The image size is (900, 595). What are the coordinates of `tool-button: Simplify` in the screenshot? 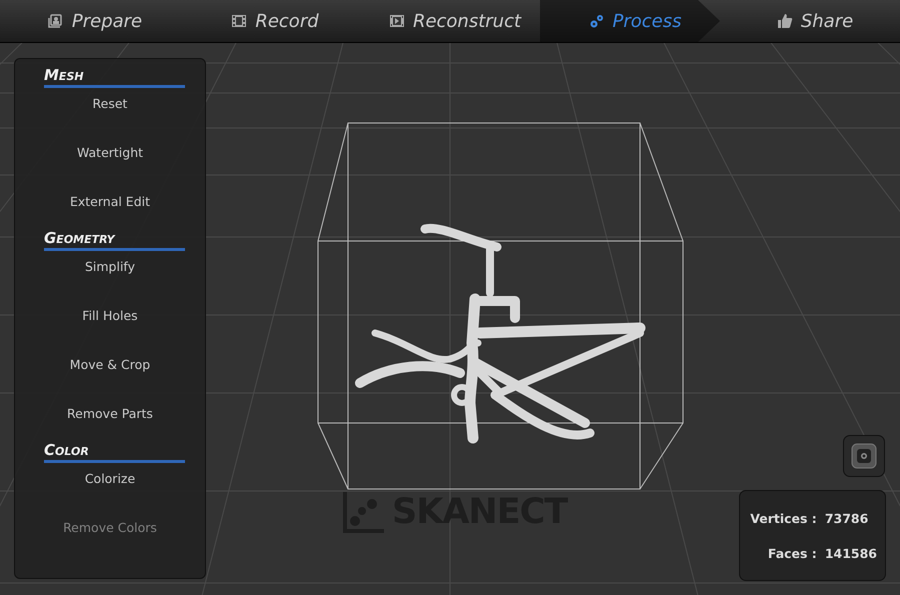 It's located at (110, 271).